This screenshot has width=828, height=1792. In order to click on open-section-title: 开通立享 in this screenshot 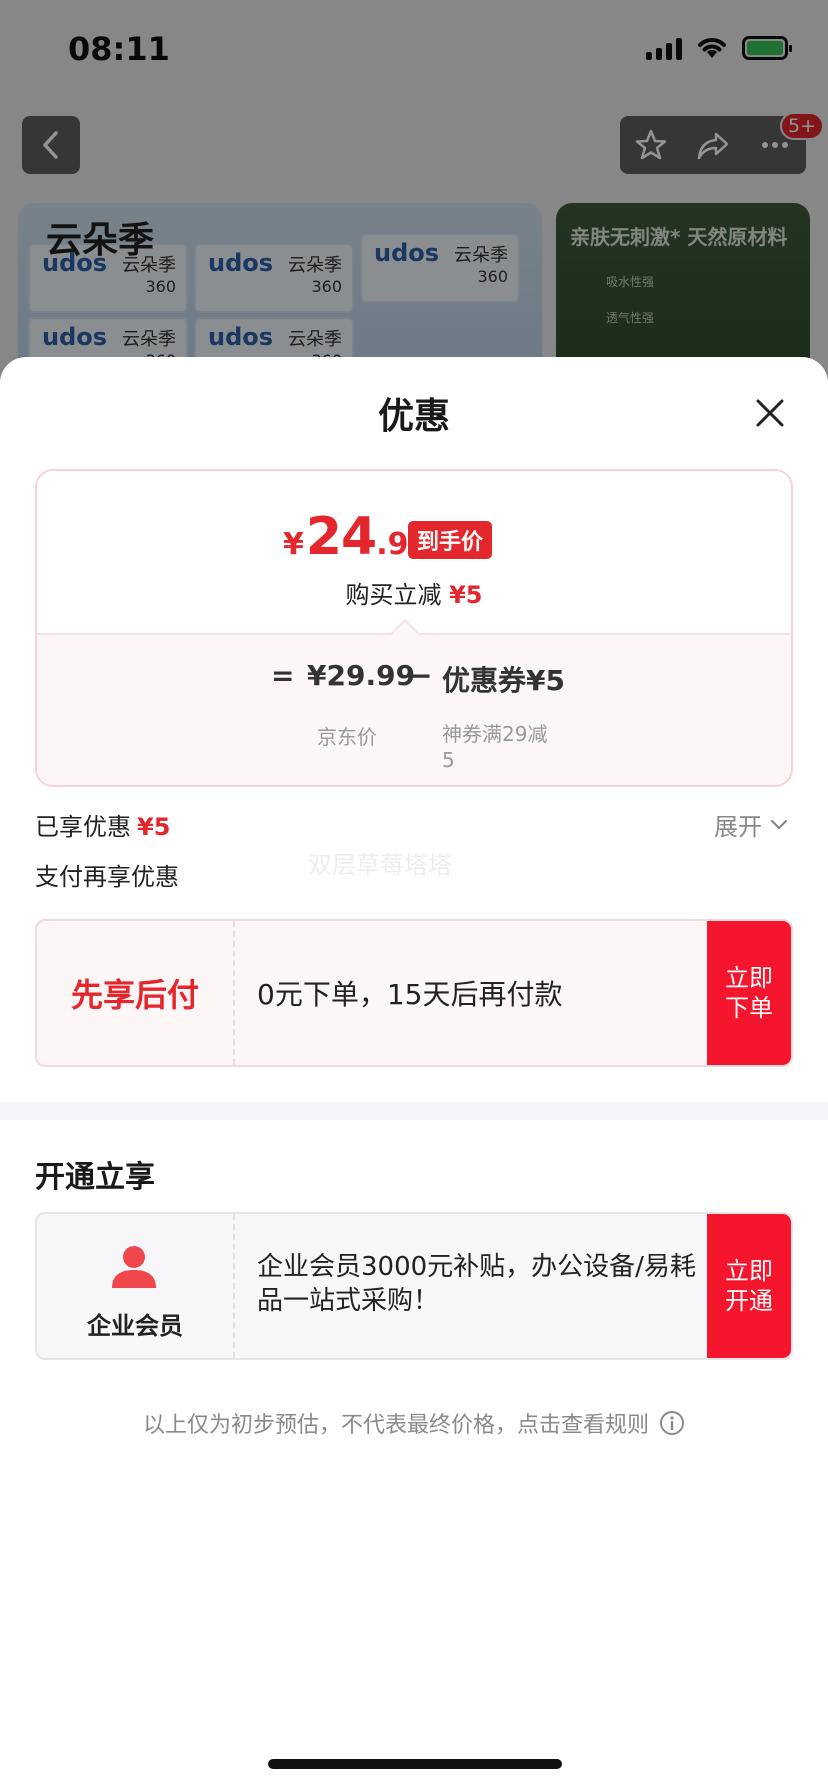, I will do `click(95, 1177)`.